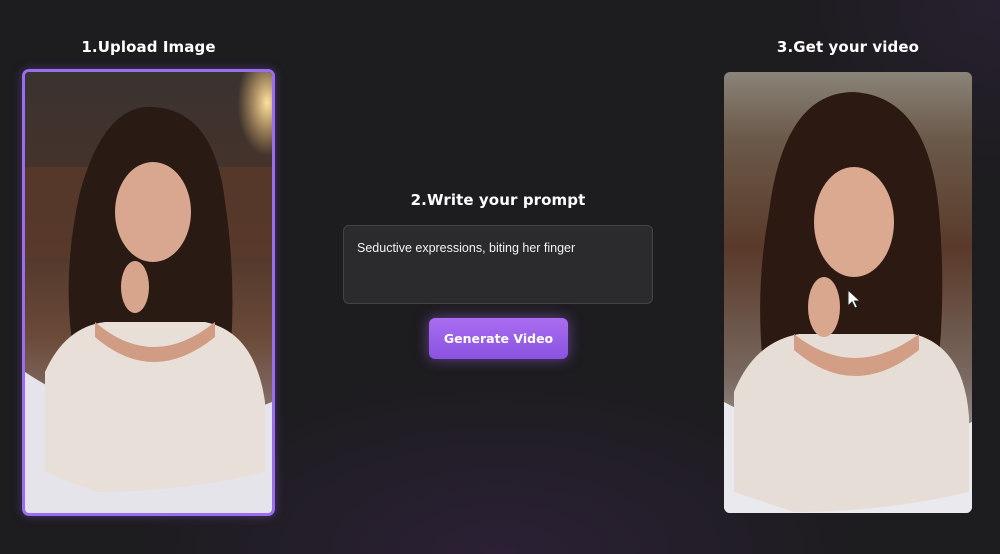 This screenshot has height=554, width=1000. What do you see at coordinates (498, 200) in the screenshot?
I see `step-2-title: 2.Write your prompt` at bounding box center [498, 200].